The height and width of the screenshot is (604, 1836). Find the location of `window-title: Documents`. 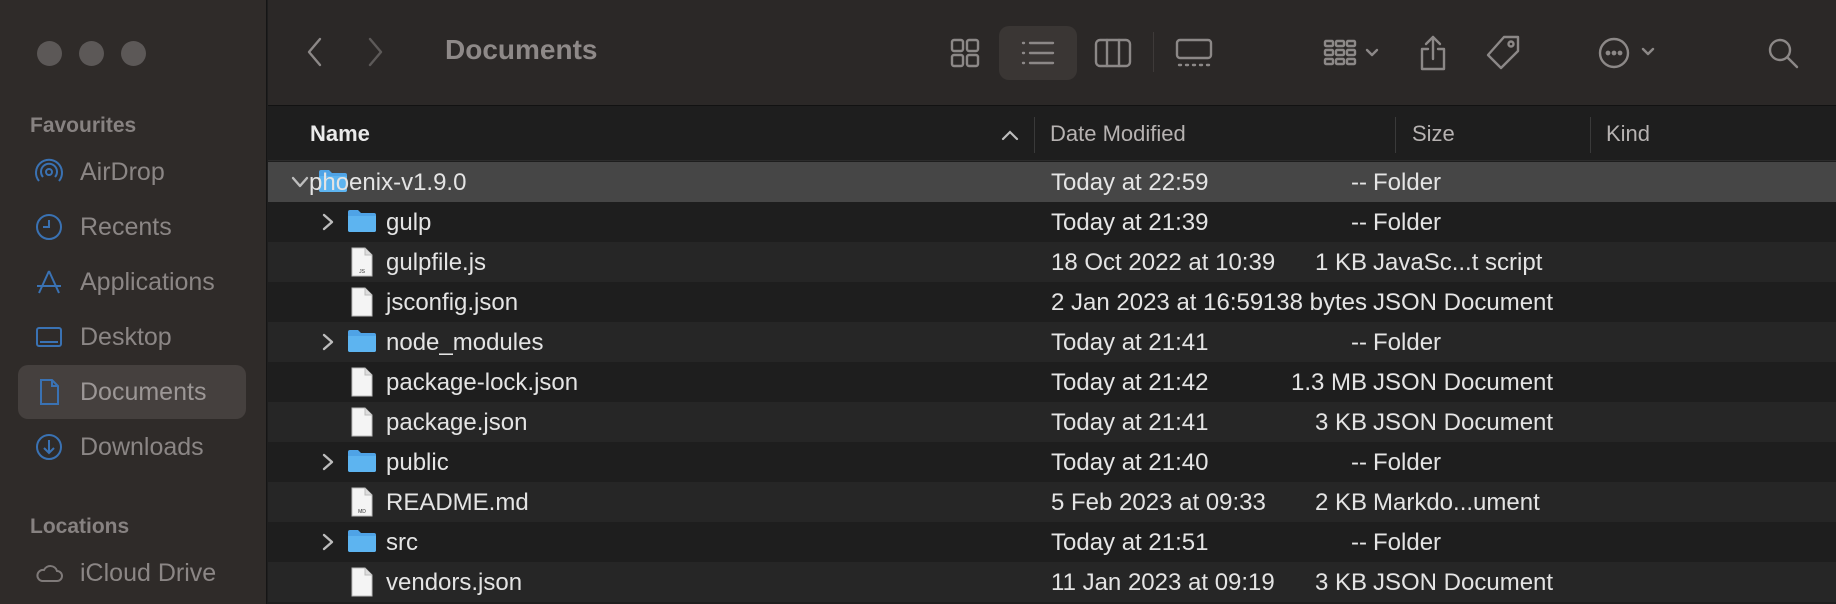

window-title: Documents is located at coordinates (521, 49).